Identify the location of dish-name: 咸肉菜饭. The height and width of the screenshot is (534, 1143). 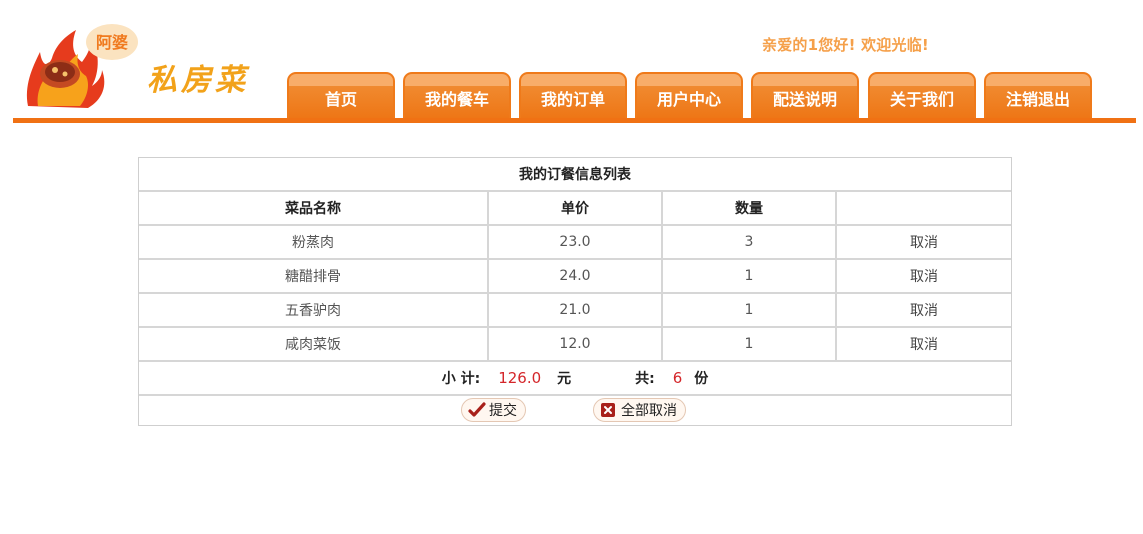
(314, 344).